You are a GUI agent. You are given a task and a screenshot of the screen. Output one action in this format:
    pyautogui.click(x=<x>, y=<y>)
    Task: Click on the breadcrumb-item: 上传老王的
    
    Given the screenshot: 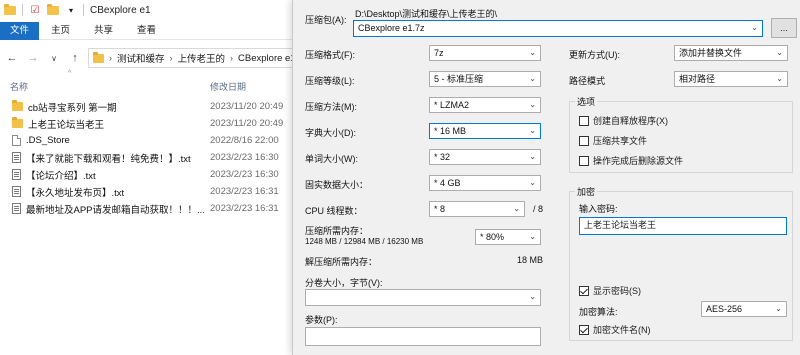 What is the action you would take?
    pyautogui.click(x=202, y=58)
    